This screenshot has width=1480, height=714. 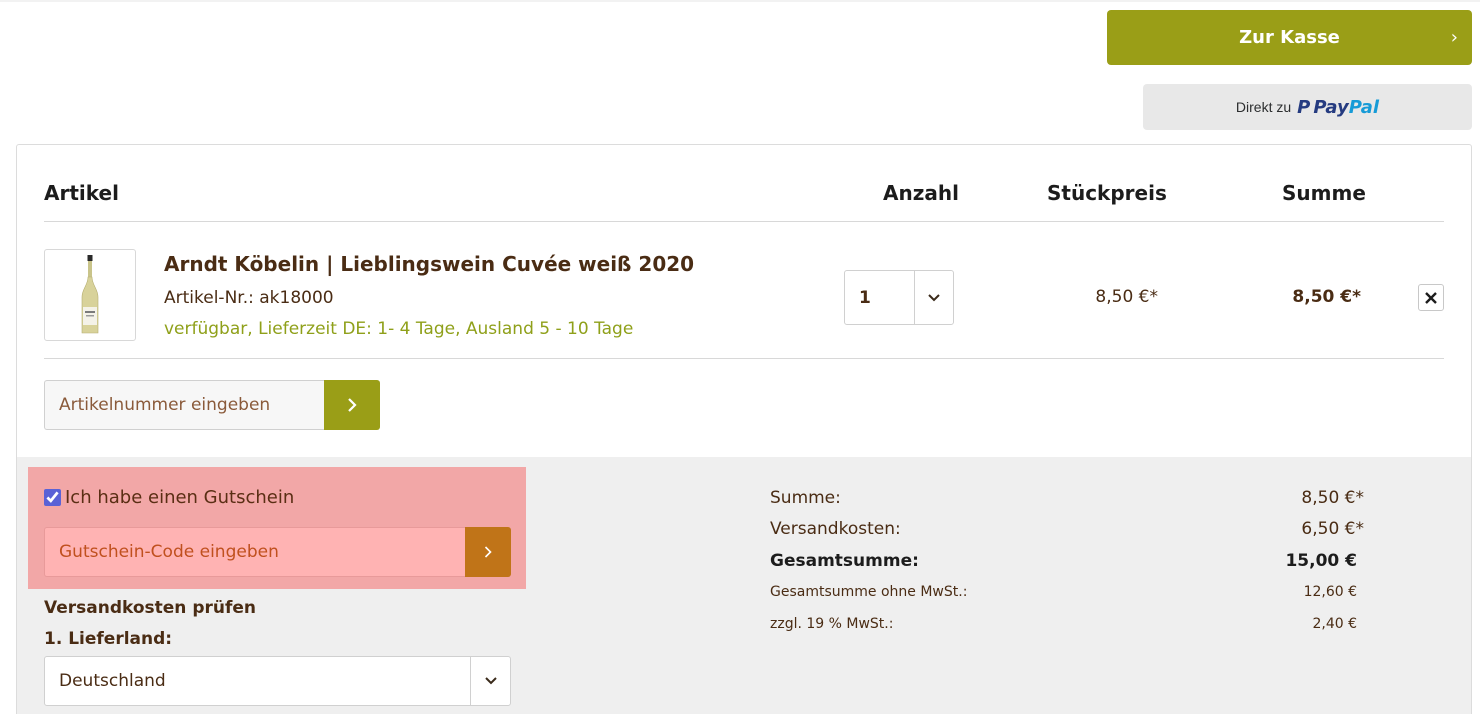 What do you see at coordinates (740, 1) in the screenshot?
I see `top-divider` at bounding box center [740, 1].